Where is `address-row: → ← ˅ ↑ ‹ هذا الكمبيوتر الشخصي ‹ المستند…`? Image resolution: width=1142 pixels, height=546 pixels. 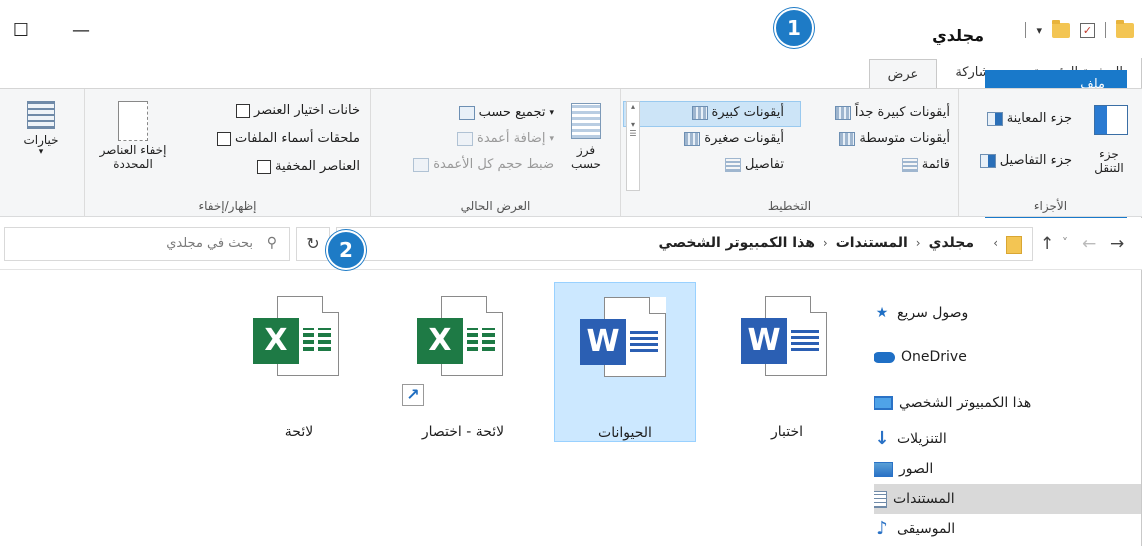 address-row: → ← ˅ ↑ ‹ هذا الكمبيوتر الشخصي ‹ المستند… is located at coordinates (571, 244).